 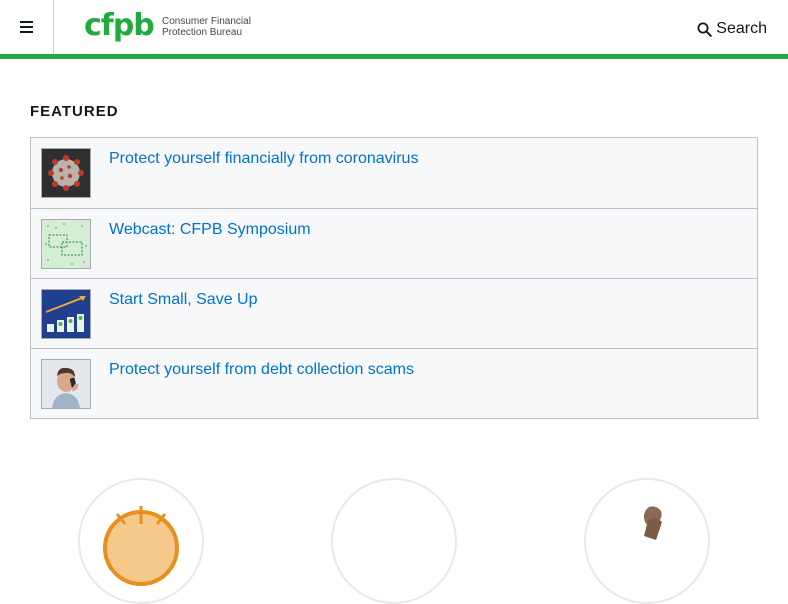 I want to click on coronavirus-thumbnail, so click(x=66, y=173).